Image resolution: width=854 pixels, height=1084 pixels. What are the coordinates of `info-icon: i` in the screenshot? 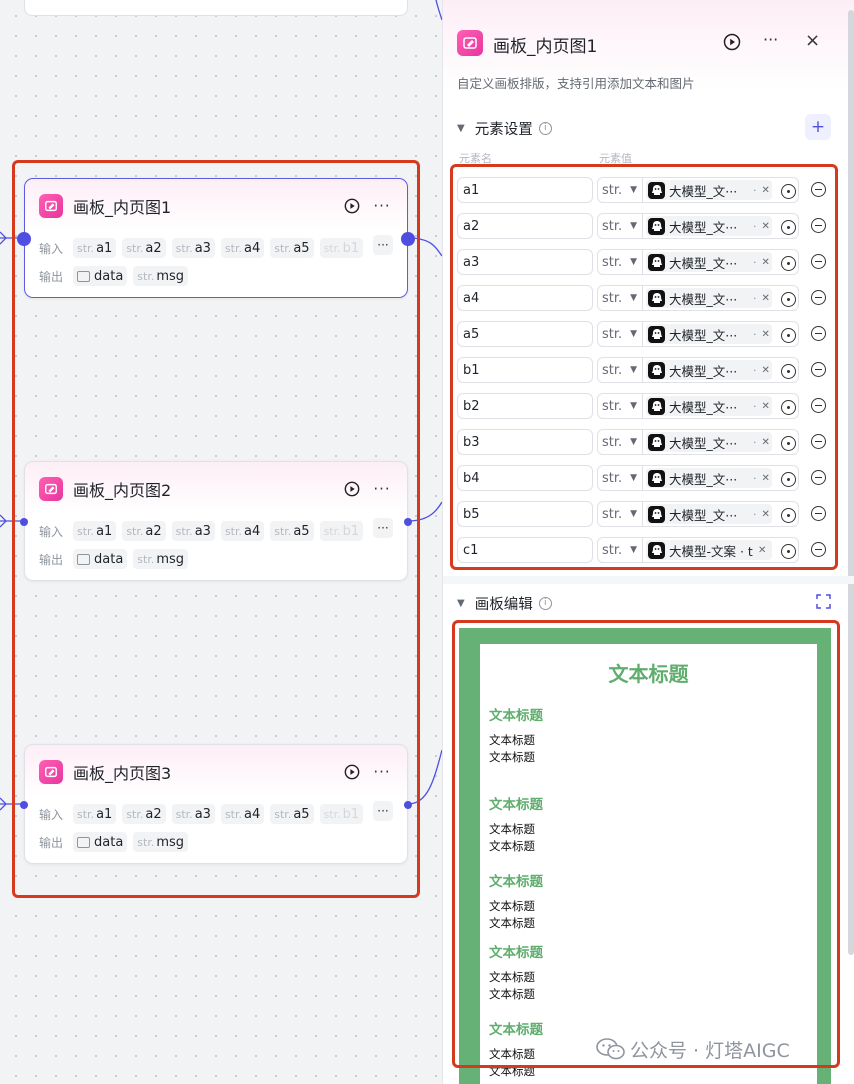 It's located at (545, 603).